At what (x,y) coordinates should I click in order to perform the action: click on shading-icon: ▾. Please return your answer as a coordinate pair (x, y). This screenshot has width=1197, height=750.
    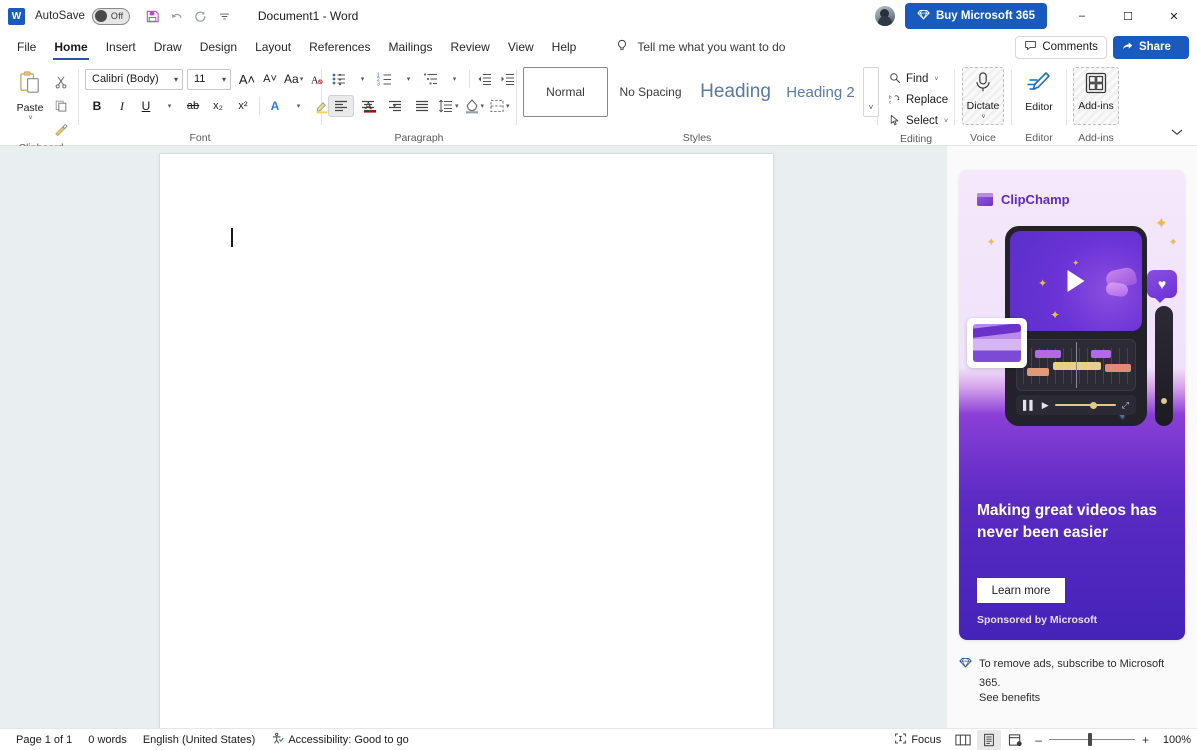
    Looking at the image, I should click on (474, 106).